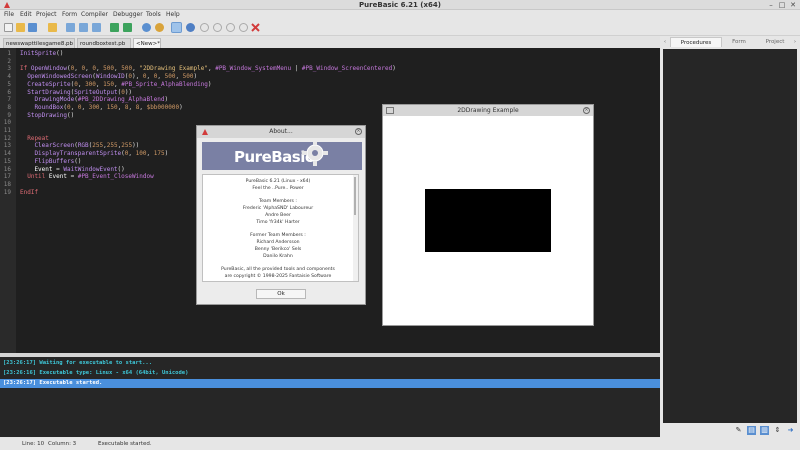 The width and height of the screenshot is (800, 450). Describe the element at coordinates (782, 5) in the screenshot. I see `maximize-icon: □` at that location.